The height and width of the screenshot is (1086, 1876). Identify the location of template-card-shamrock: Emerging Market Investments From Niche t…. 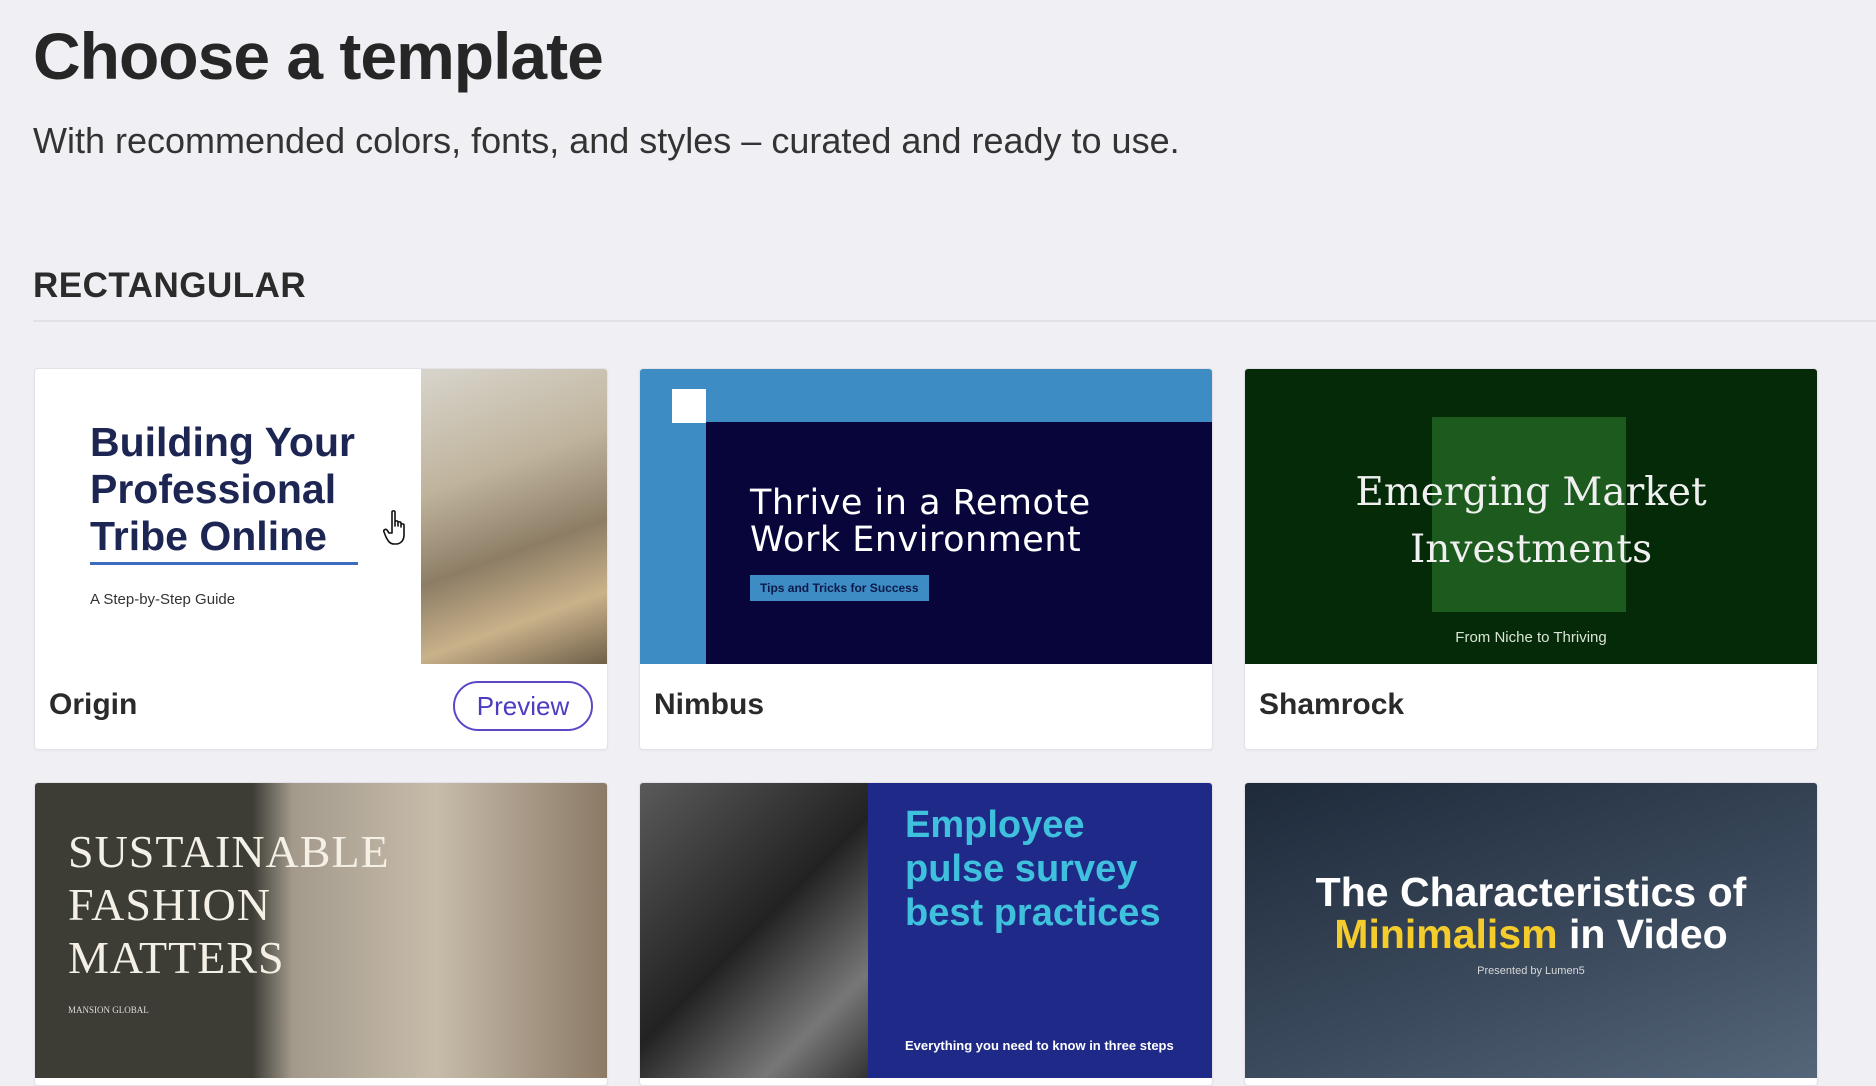
(1531, 559).